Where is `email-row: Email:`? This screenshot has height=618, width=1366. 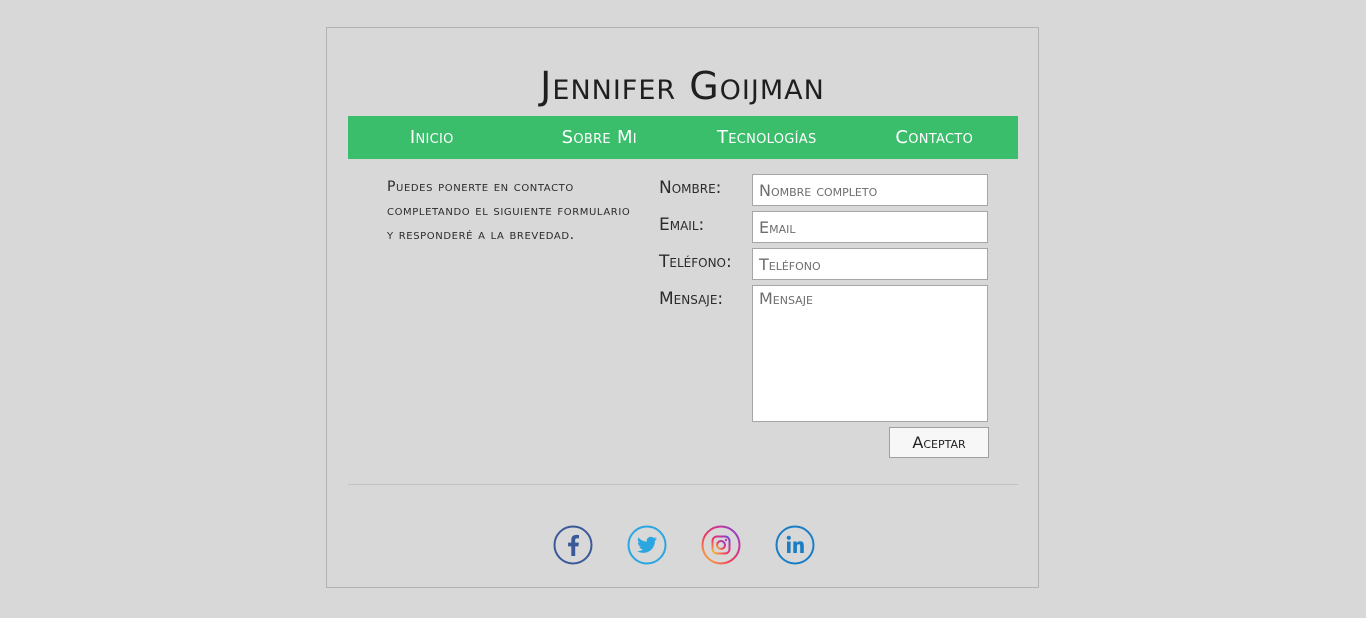 email-row: Email: is located at coordinates (824, 229).